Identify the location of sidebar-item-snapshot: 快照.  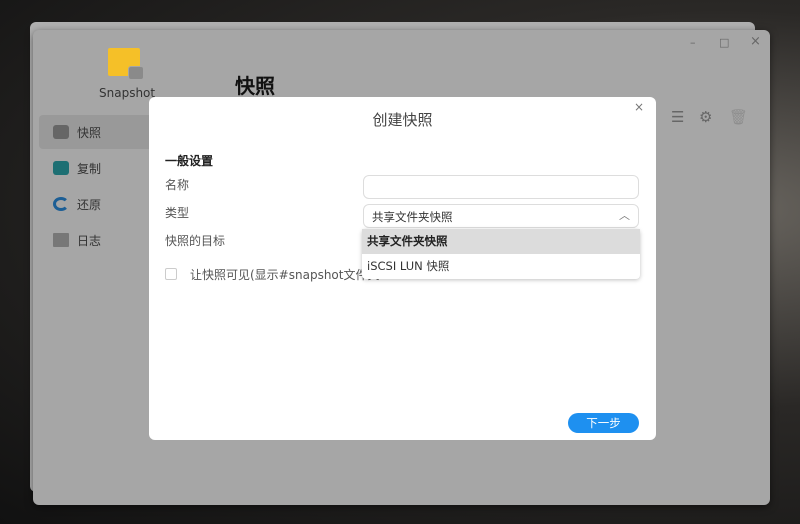
(96, 132).